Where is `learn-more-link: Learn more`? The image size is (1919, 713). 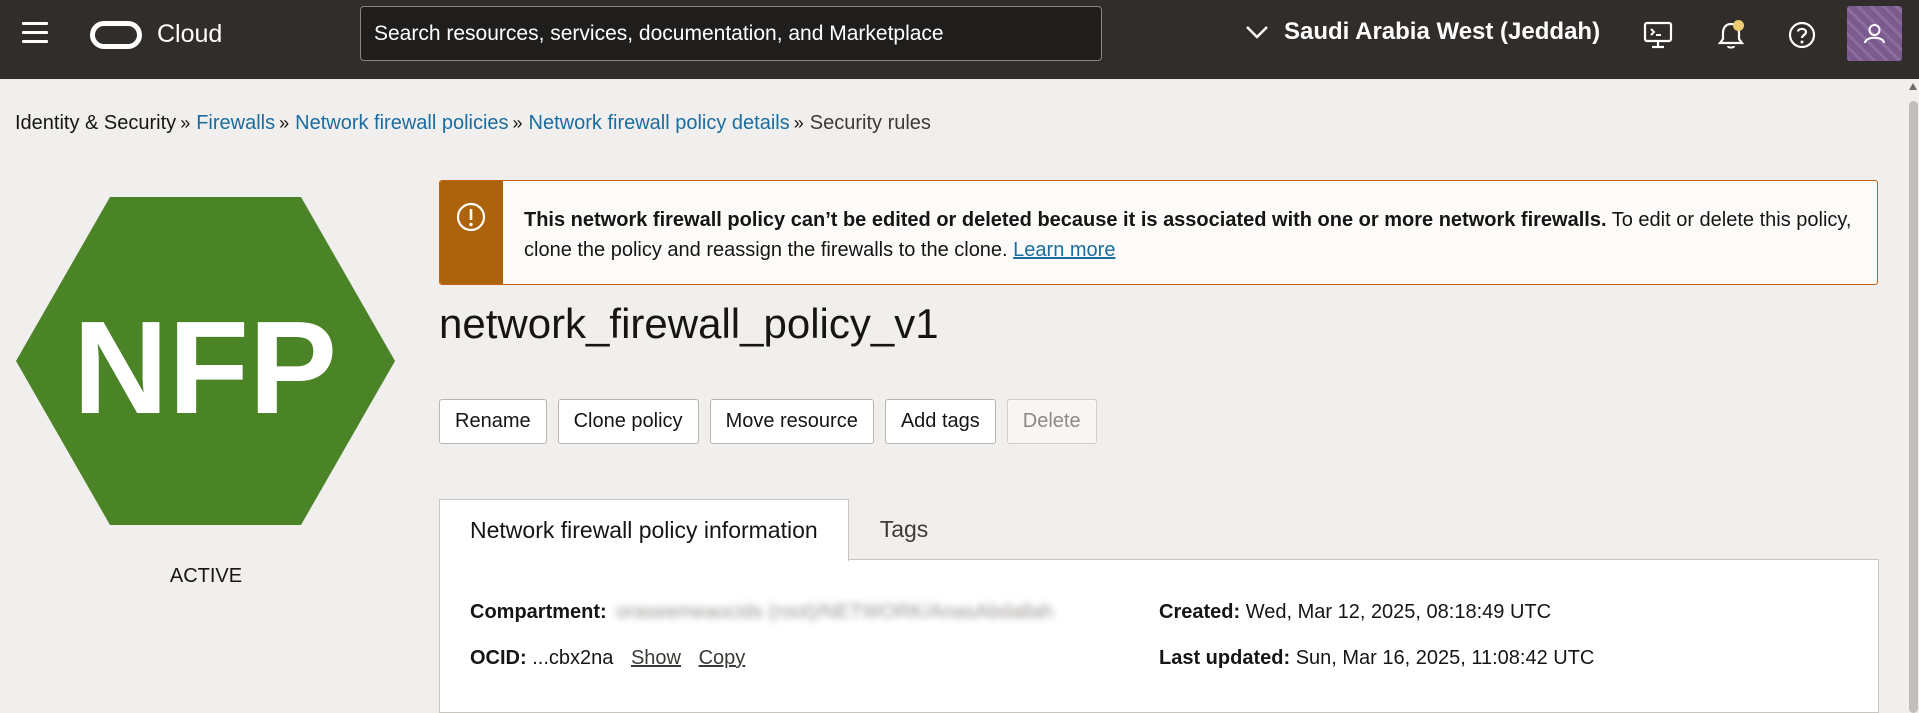
learn-more-link: Learn more is located at coordinates (1064, 250).